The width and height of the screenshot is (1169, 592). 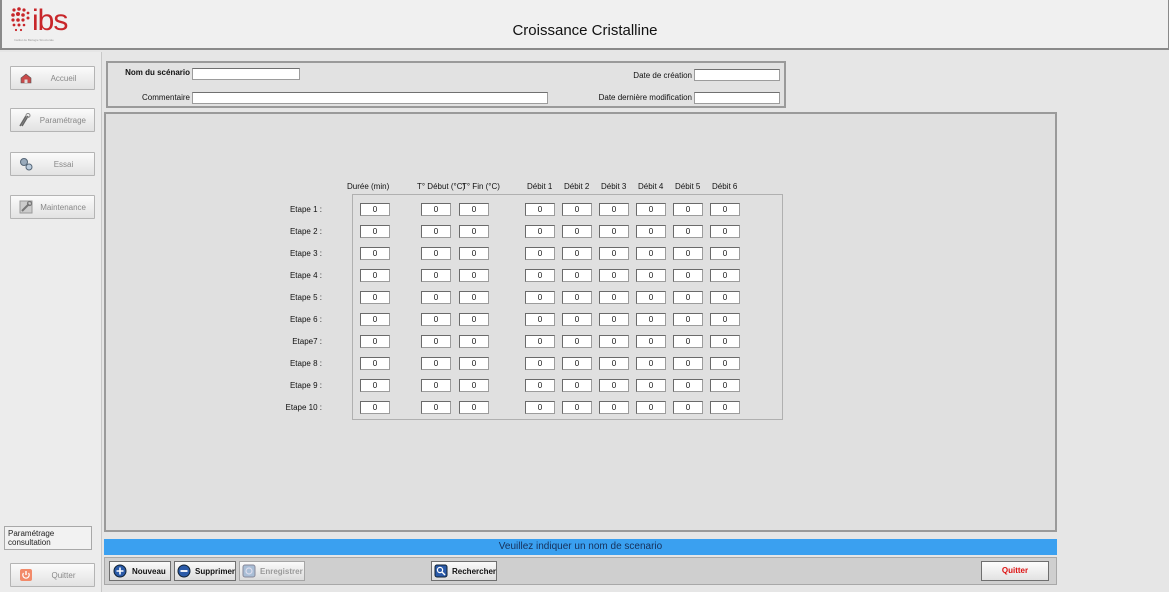 I want to click on sidebar-item-accueil: Accueil, so click(x=52, y=78).